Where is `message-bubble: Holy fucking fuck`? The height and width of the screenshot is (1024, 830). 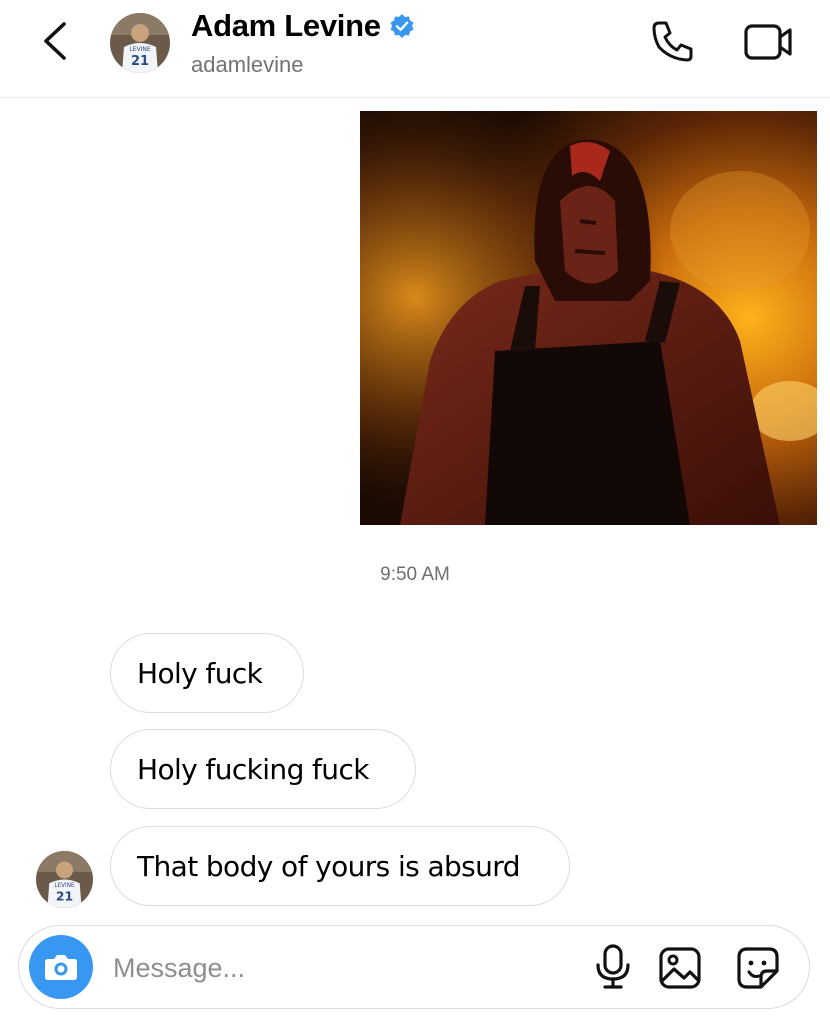 message-bubble: Holy fucking fuck is located at coordinates (263, 769).